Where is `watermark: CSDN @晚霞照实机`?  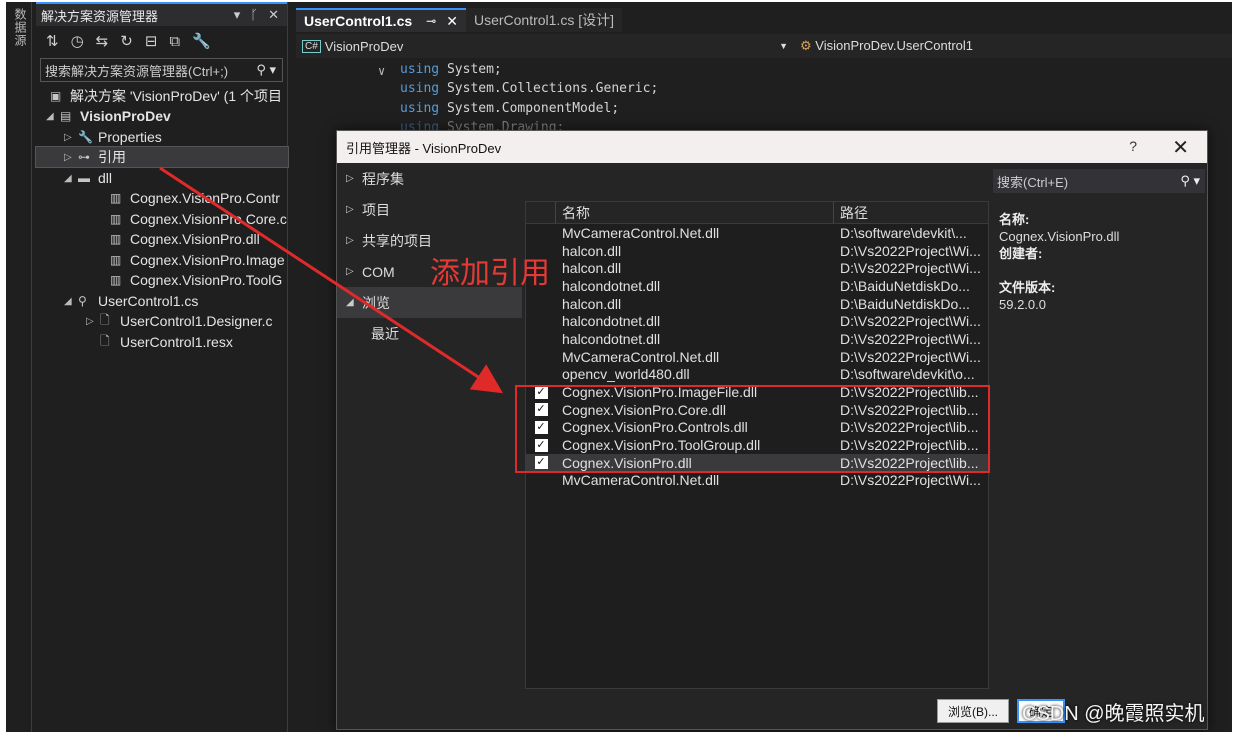 watermark: CSDN @晚霞照实机 is located at coordinates (1113, 714).